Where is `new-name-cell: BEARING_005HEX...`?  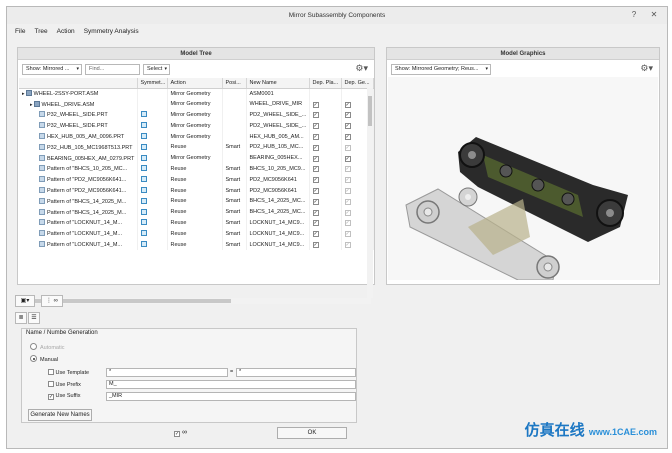 new-name-cell: BEARING_005HEX... is located at coordinates (278, 158).